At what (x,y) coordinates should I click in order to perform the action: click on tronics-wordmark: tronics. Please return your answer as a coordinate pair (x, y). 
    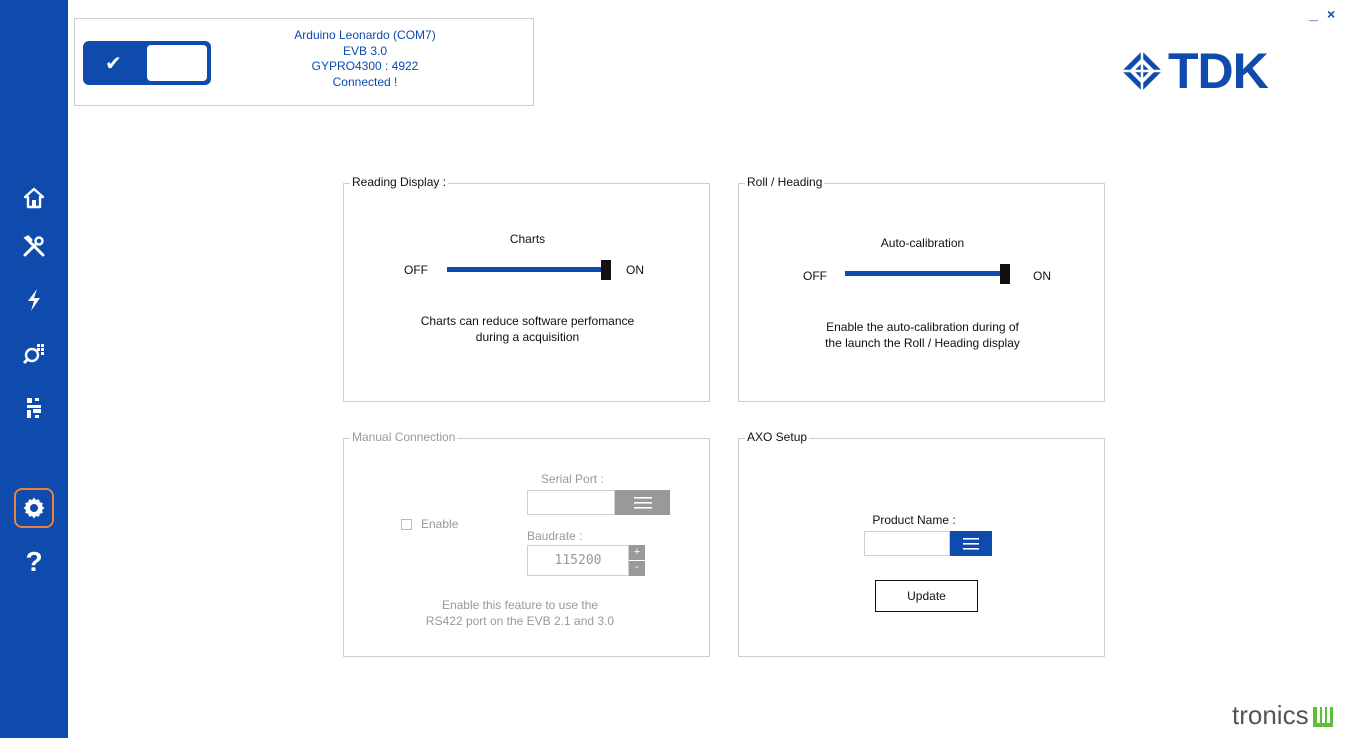
    Looking at the image, I should click on (1270, 715).